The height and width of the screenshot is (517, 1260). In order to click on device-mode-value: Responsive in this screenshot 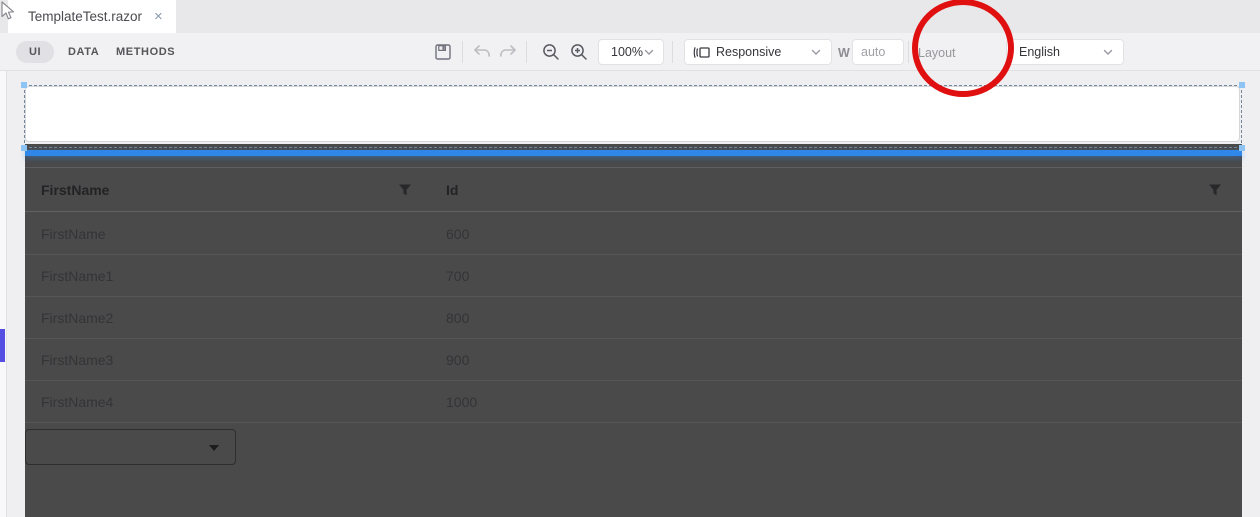, I will do `click(749, 52)`.